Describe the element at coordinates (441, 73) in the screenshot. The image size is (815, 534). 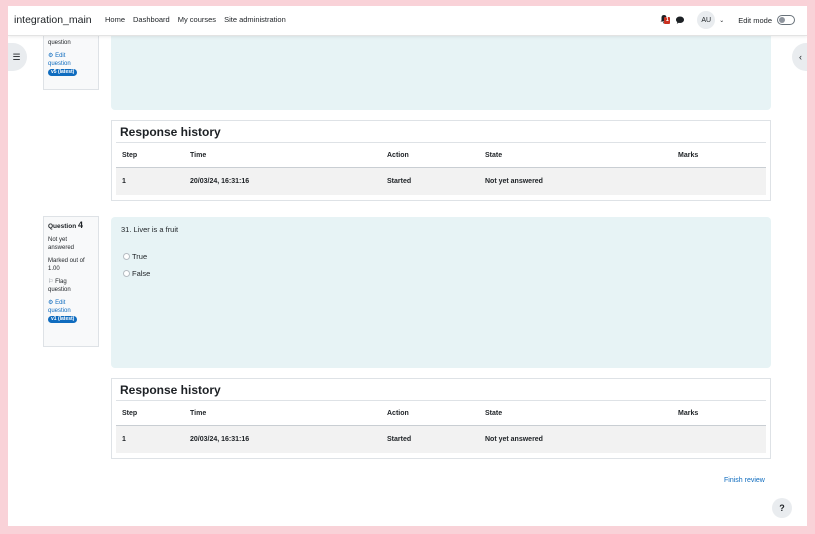
I see `question-3-content` at that location.